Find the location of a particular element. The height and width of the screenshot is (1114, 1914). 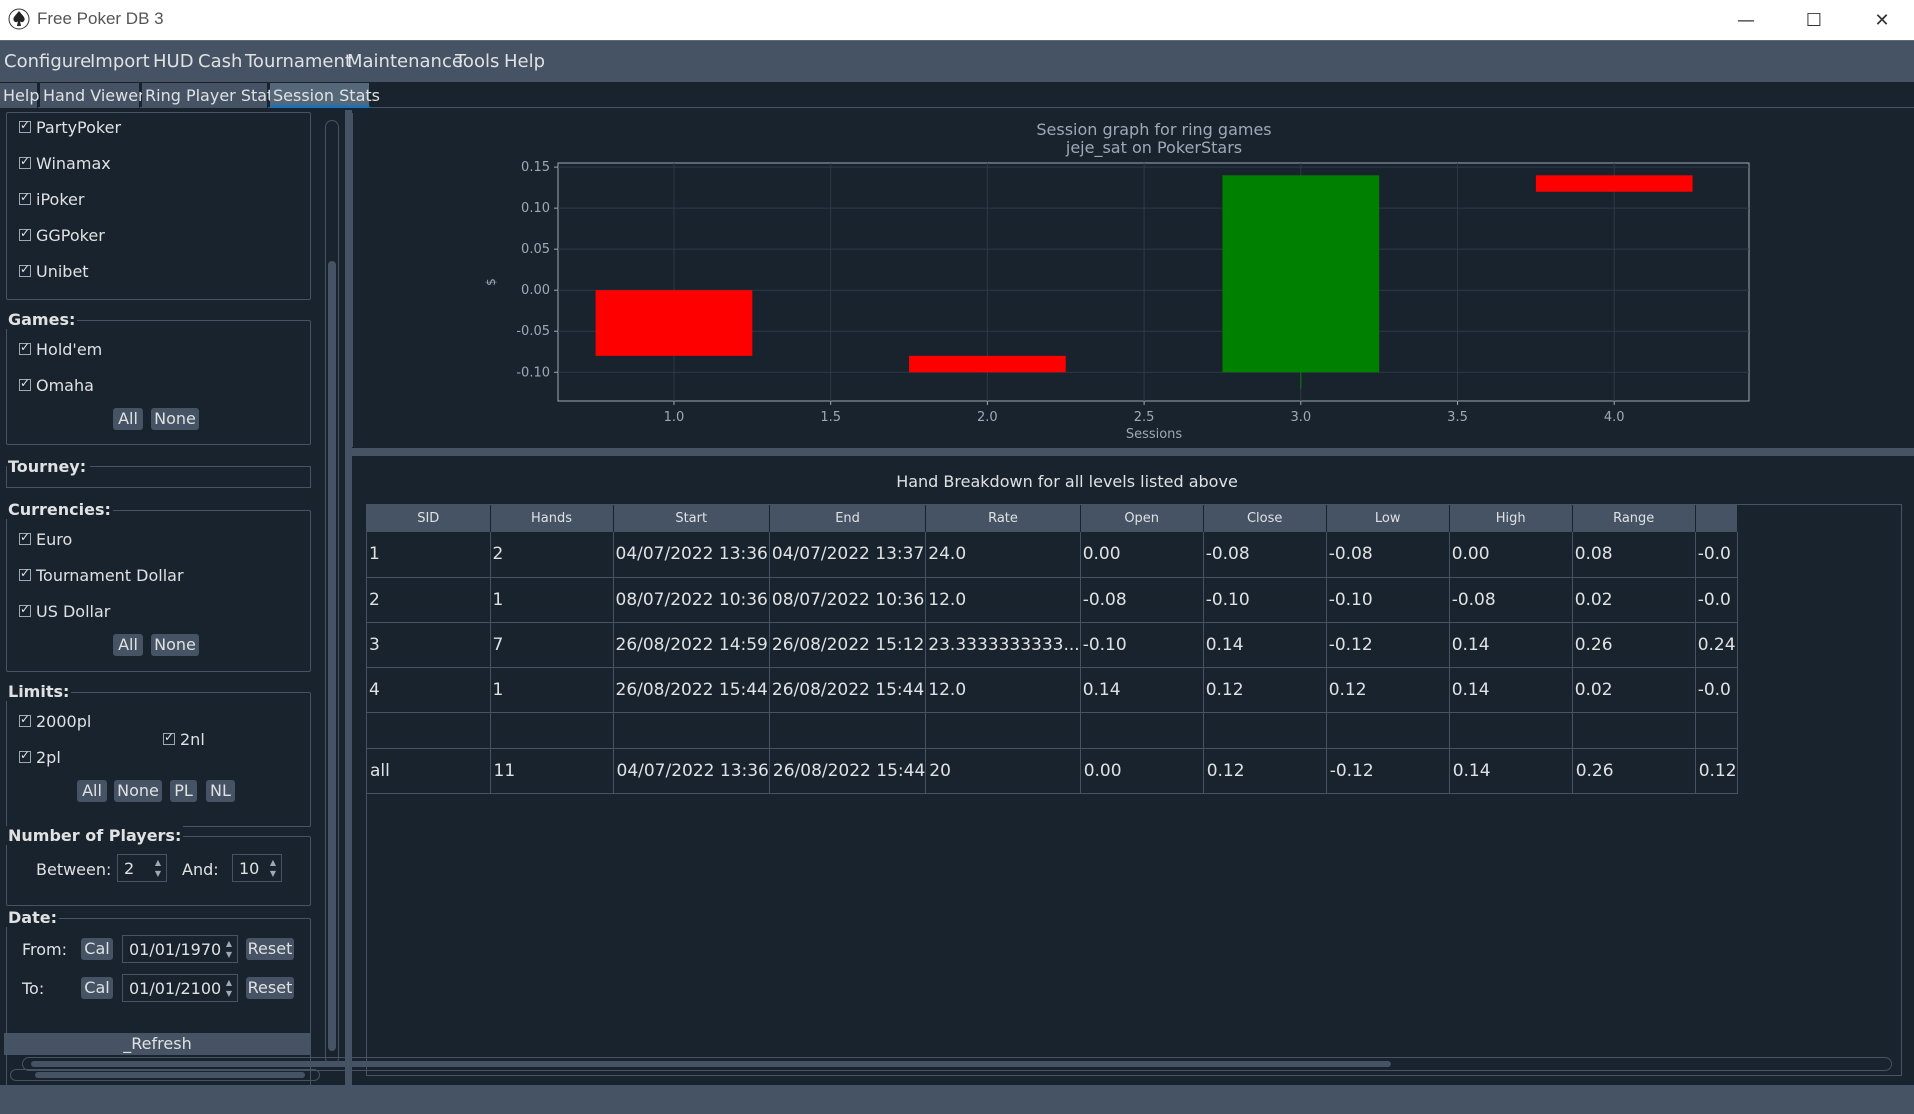

players-min-spinbox: 2 ▲ ▼ is located at coordinates (142, 868).